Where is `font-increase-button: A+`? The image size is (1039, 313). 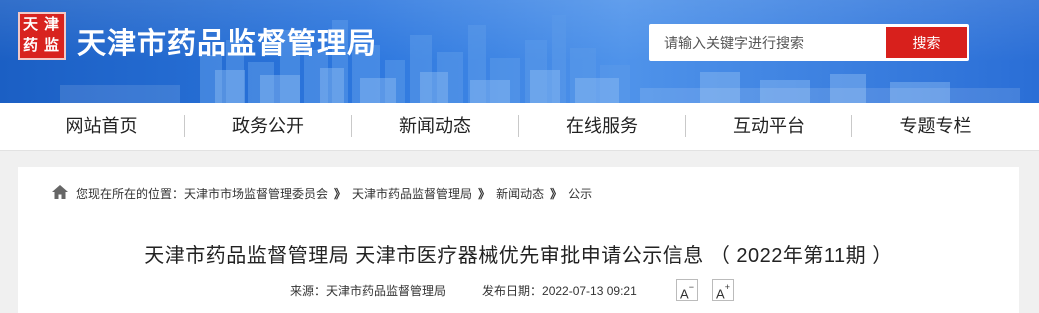
font-increase-button: A+ is located at coordinates (723, 290).